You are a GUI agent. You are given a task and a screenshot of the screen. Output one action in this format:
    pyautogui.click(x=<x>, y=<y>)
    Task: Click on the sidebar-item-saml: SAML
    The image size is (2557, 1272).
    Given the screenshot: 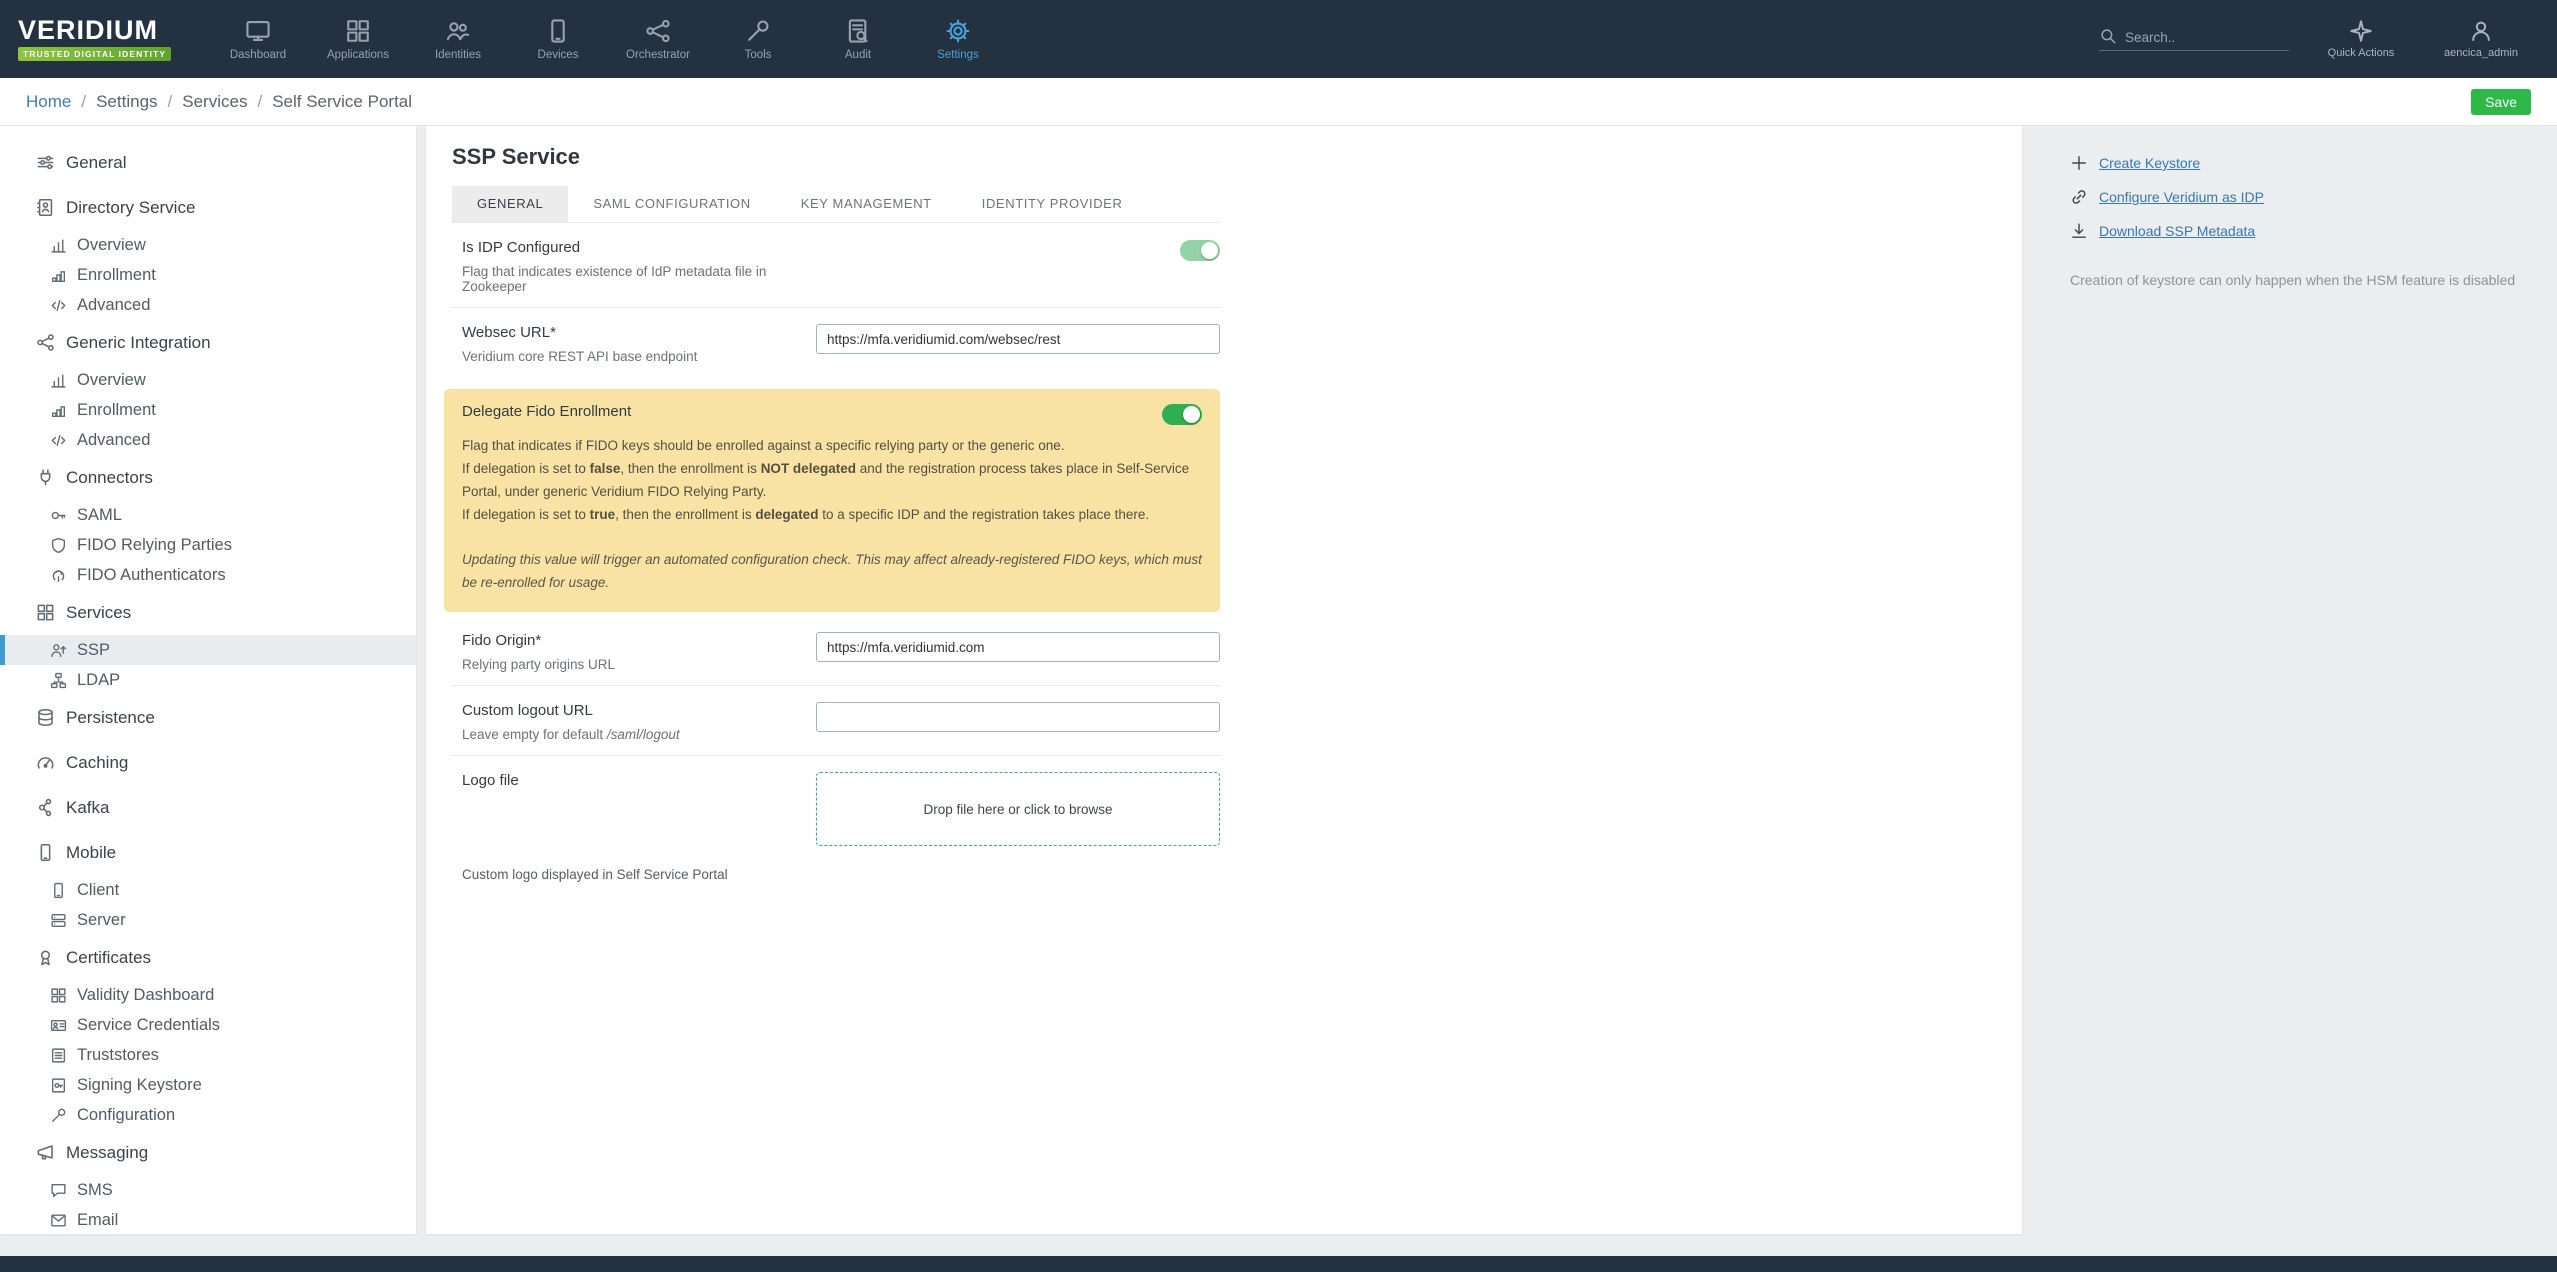 What is the action you would take?
    pyautogui.click(x=208, y=515)
    